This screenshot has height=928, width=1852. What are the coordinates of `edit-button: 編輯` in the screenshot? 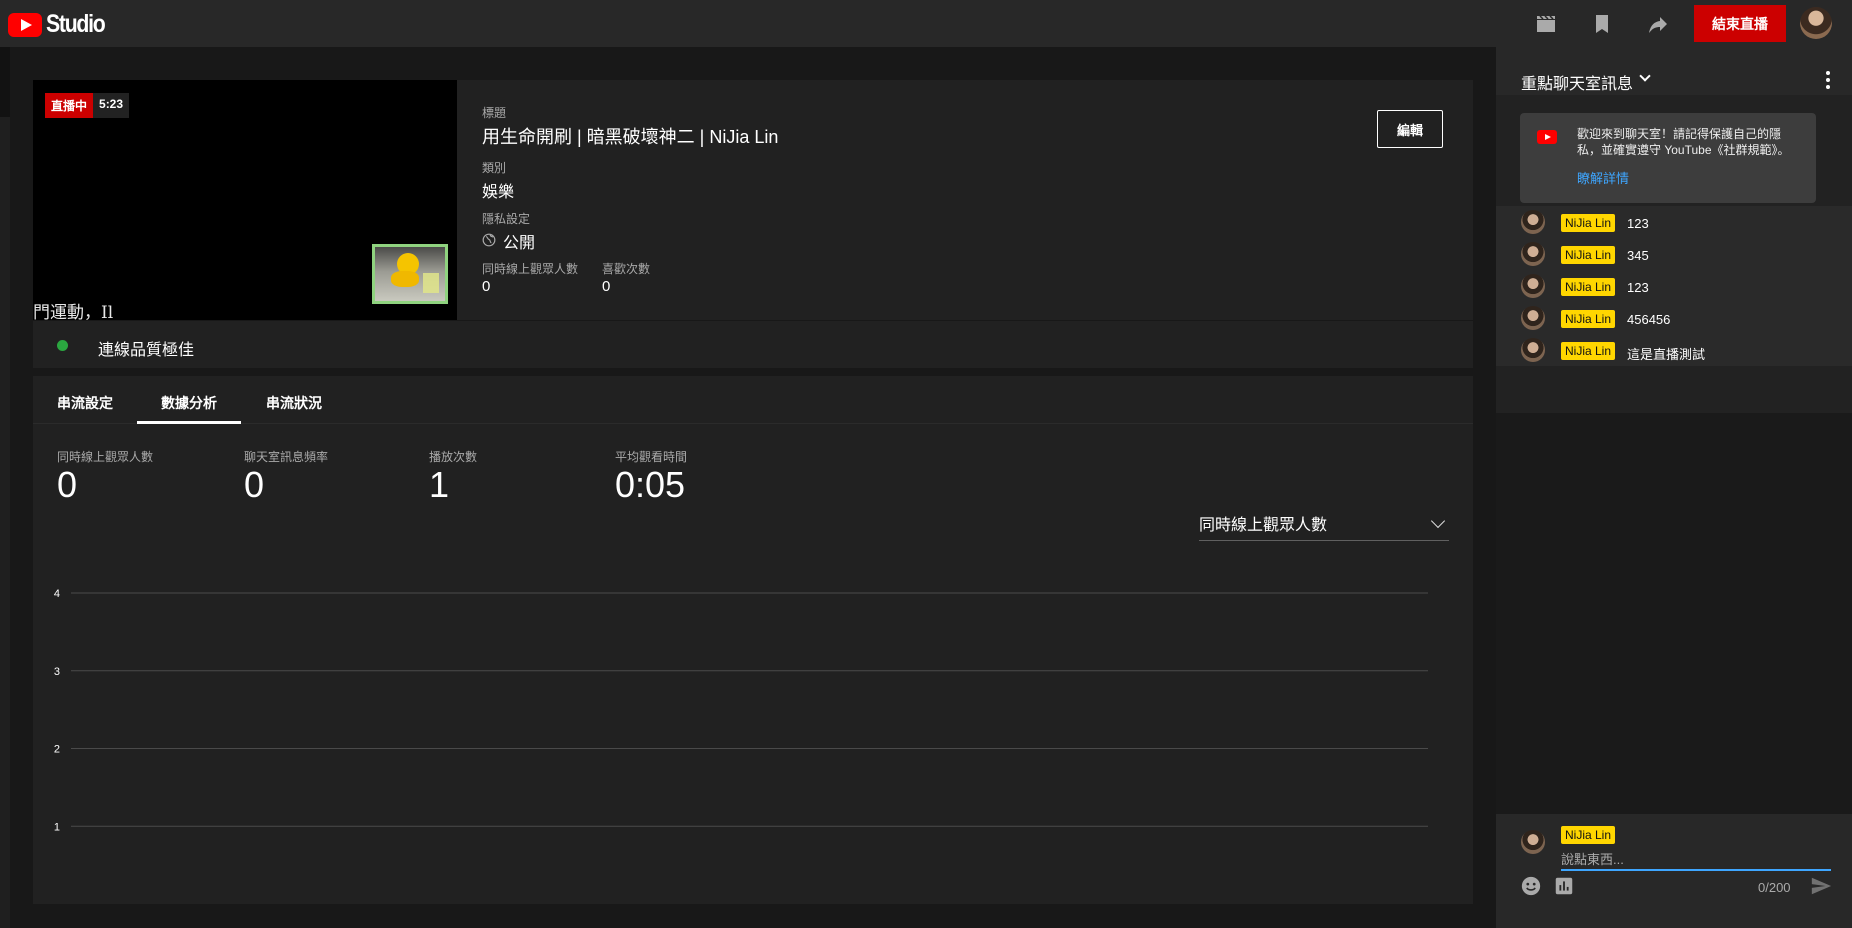 It's located at (1410, 129).